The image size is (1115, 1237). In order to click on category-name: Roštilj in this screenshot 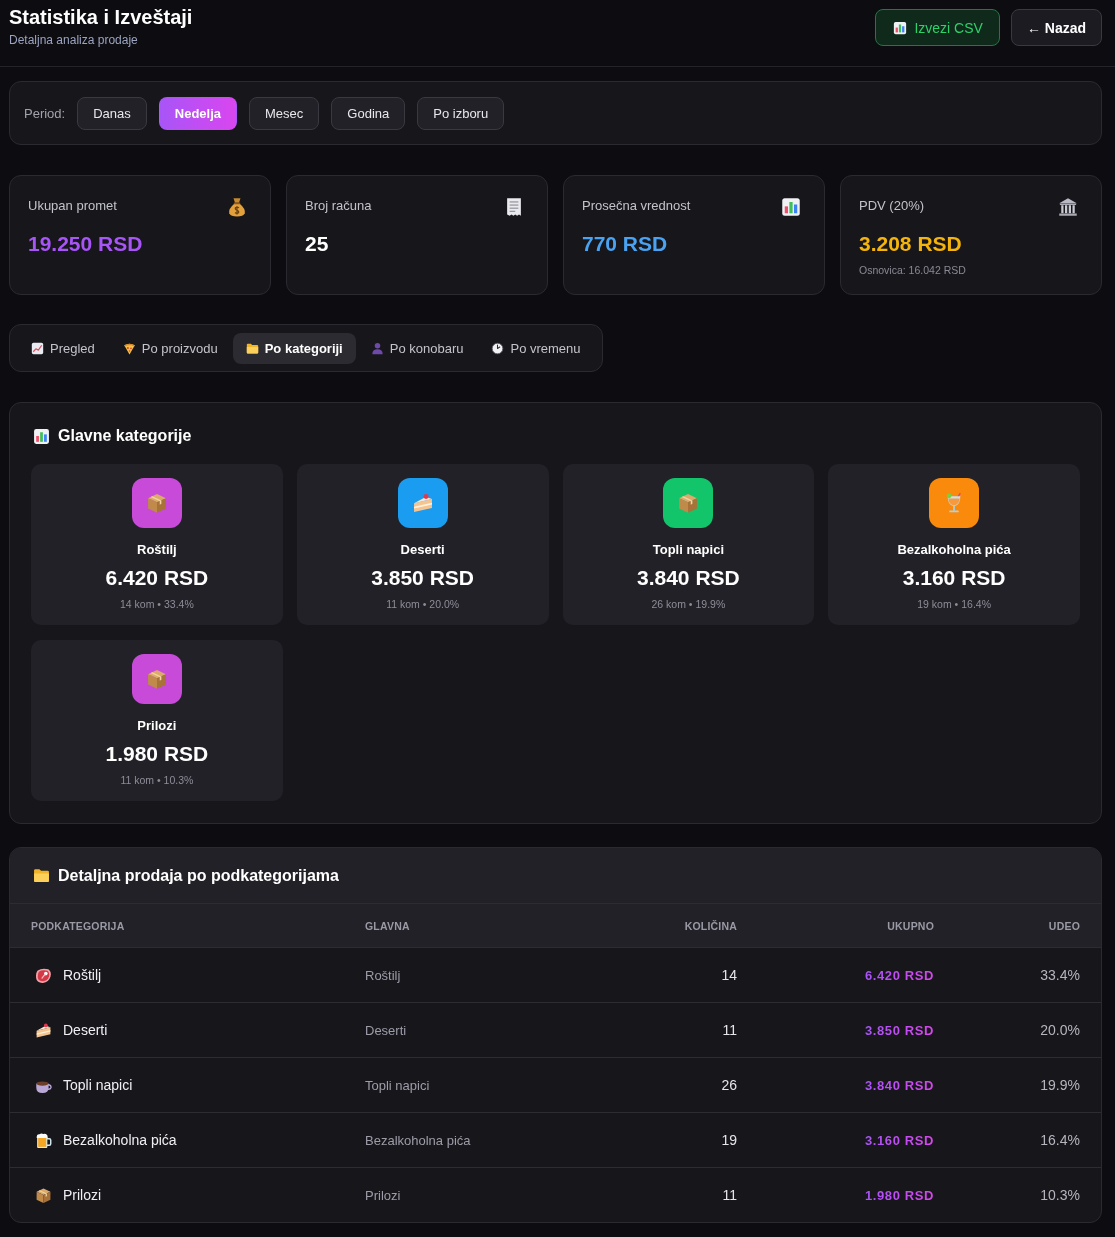, I will do `click(157, 550)`.